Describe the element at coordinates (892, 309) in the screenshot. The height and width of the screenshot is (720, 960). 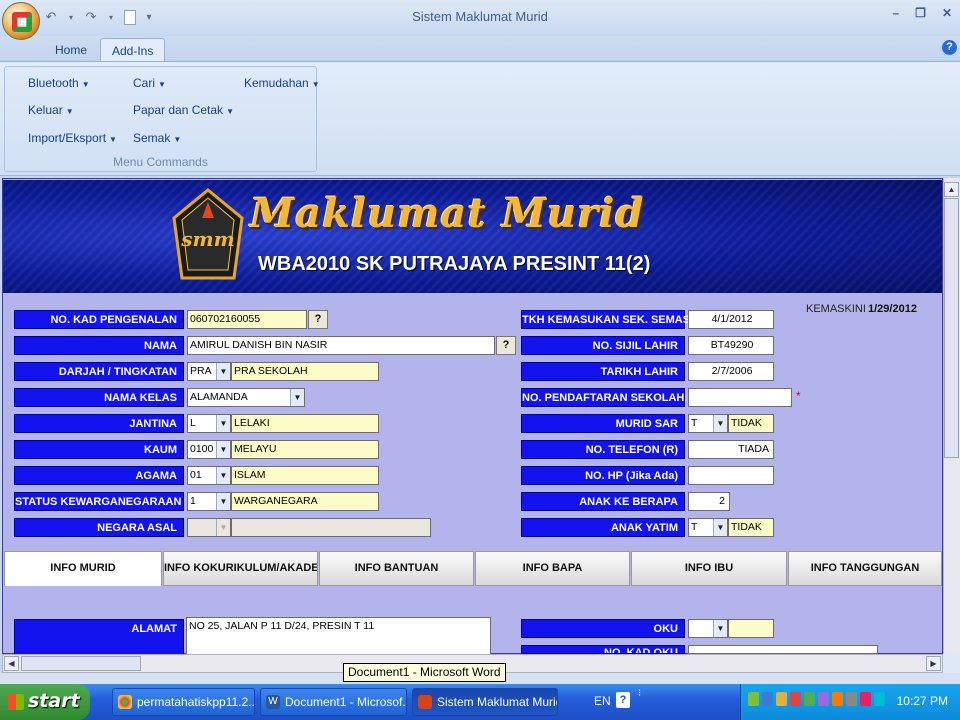
I see `kemaskini-date: 1/29/2012` at that location.